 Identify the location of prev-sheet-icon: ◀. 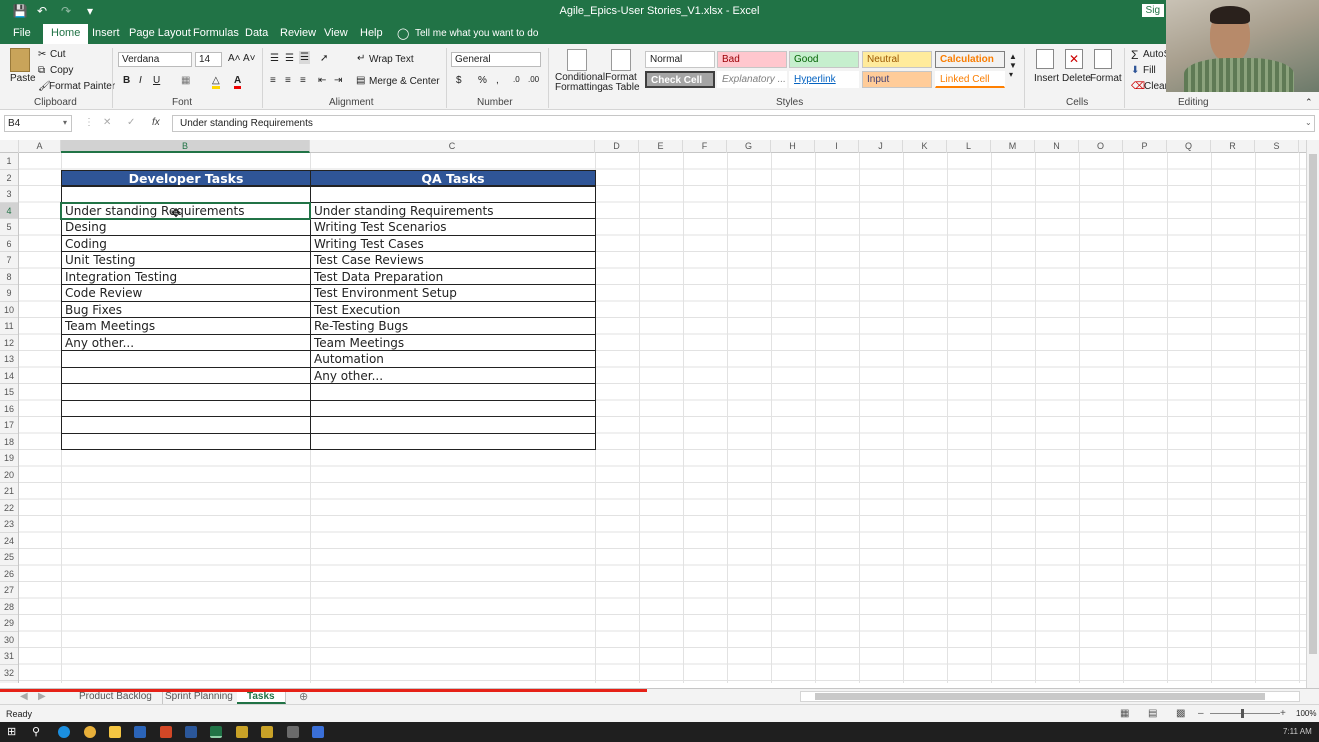
(24, 696).